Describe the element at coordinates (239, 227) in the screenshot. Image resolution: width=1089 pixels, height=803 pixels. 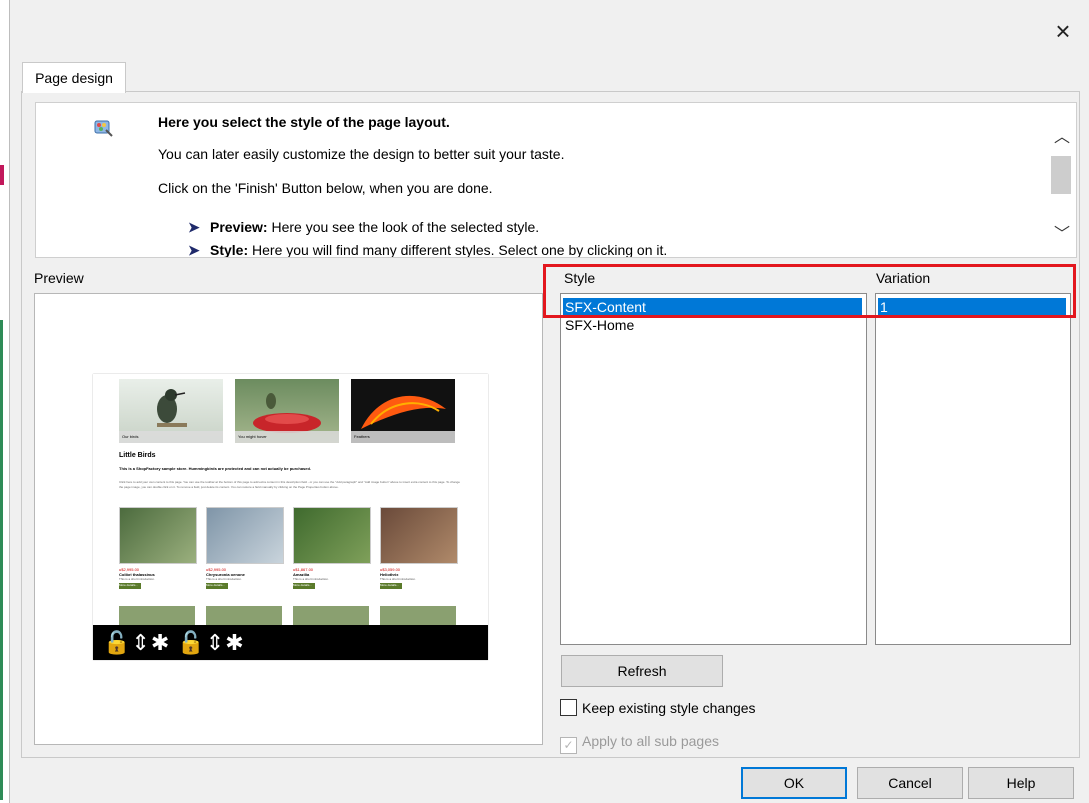
I see `bullet-term: Preview:` at that location.